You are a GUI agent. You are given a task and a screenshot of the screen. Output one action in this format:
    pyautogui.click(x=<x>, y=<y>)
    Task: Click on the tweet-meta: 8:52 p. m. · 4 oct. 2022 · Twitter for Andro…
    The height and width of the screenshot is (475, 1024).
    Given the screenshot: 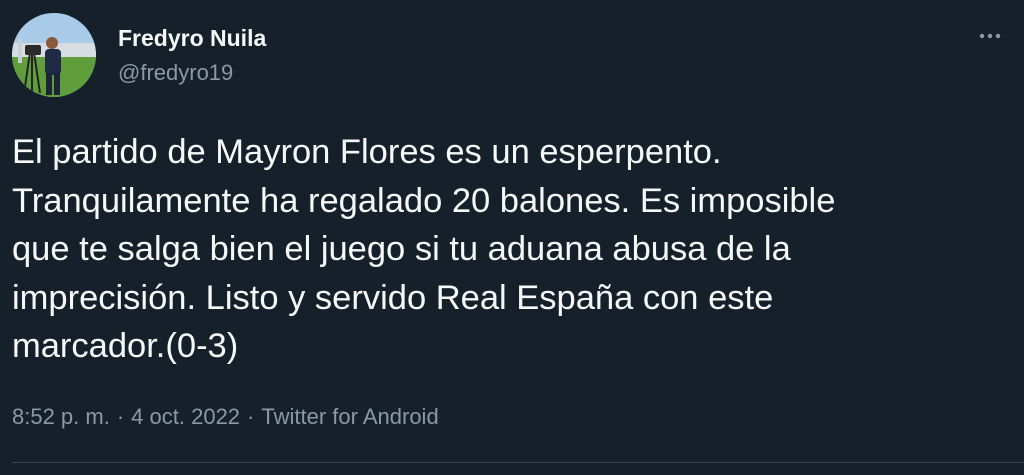 What is the action you would take?
    pyautogui.click(x=225, y=417)
    